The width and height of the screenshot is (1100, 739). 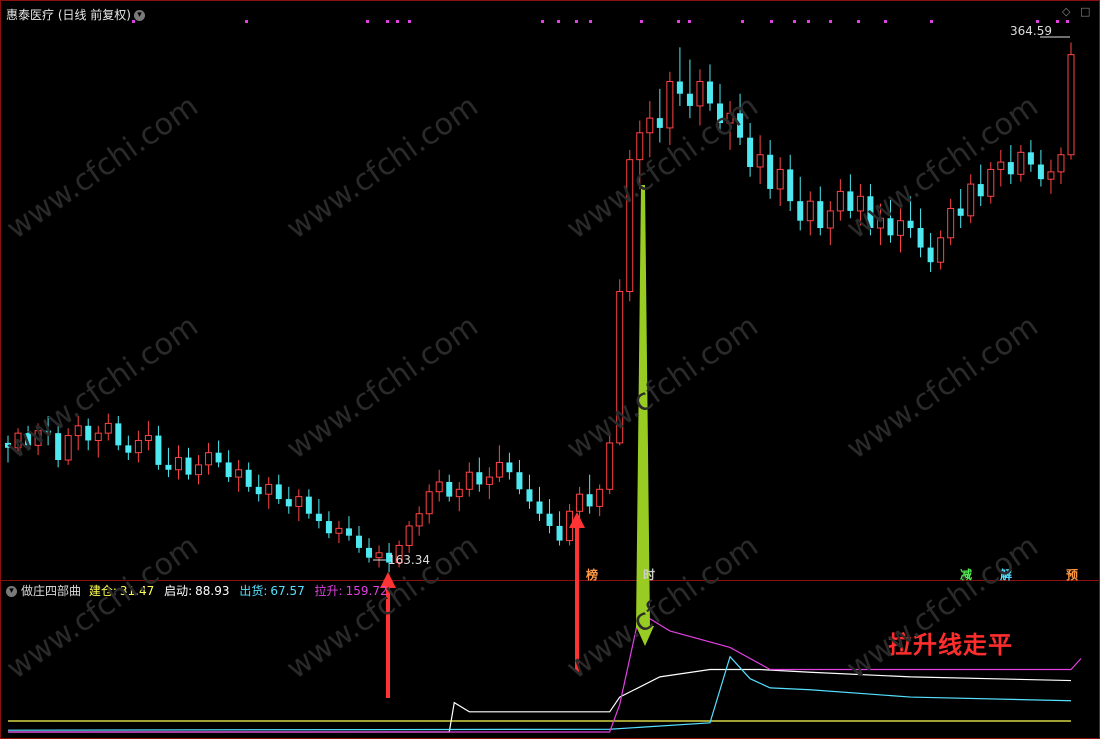 I want to click on red-arrow-1-shaft, so click(x=388, y=642).